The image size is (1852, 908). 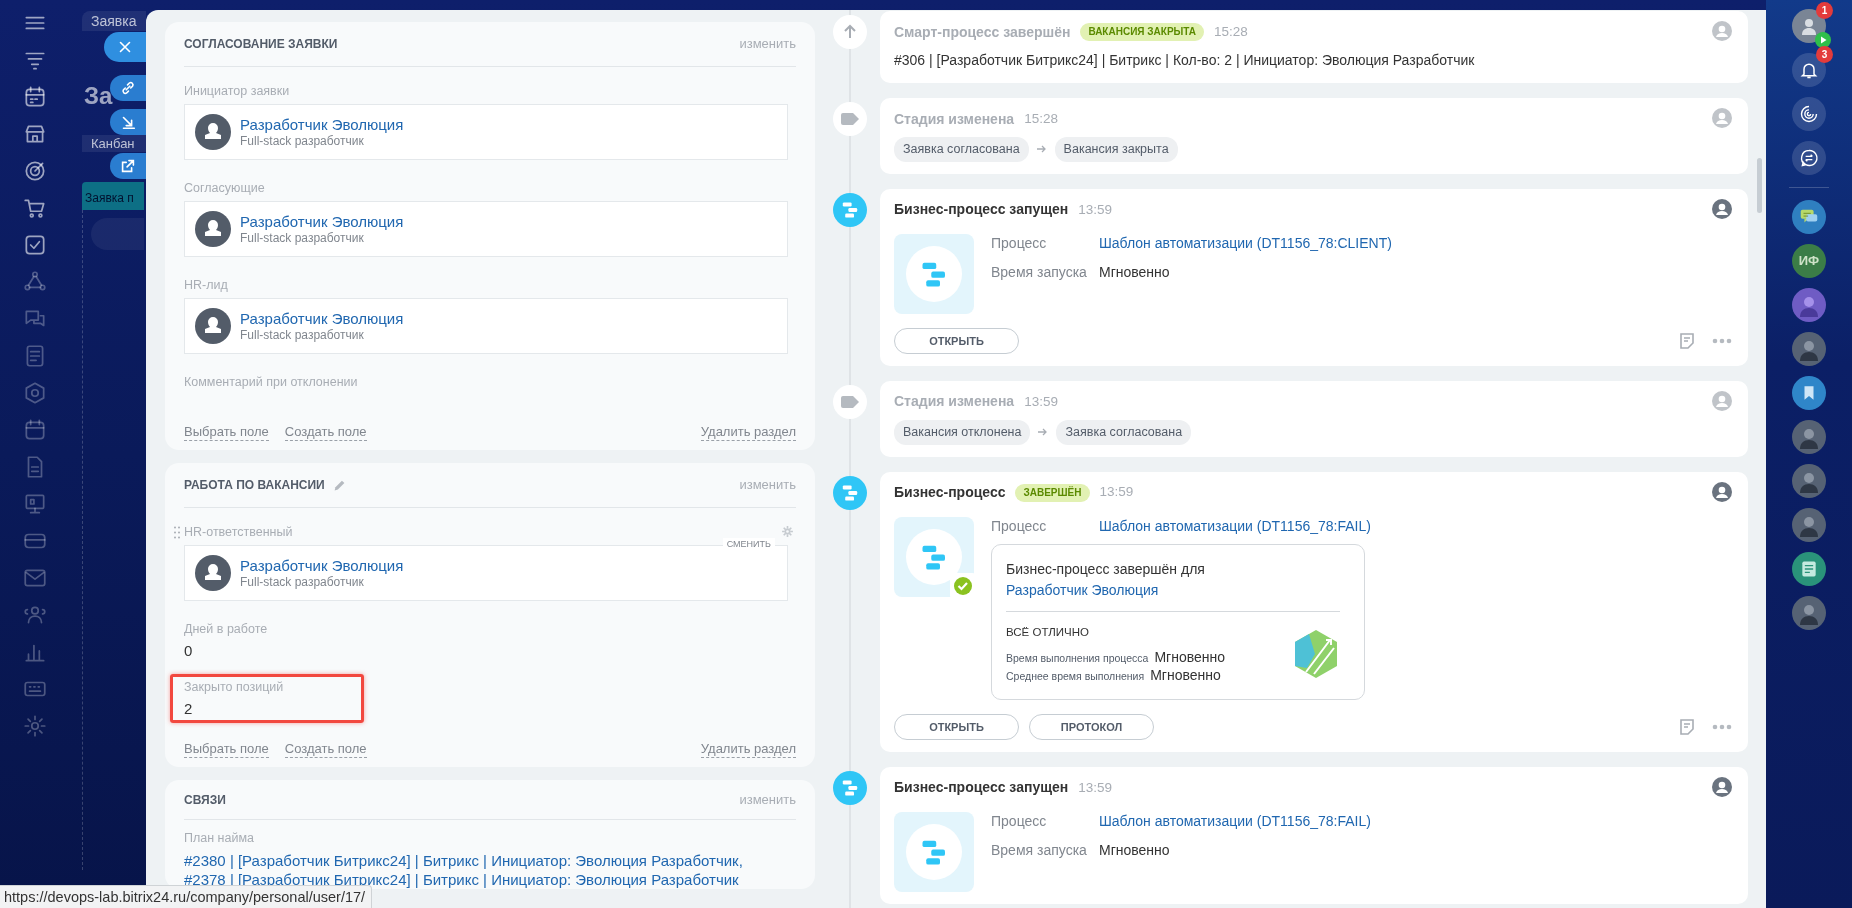 What do you see at coordinates (1809, 26) in the screenshot?
I see `person-icon` at bounding box center [1809, 26].